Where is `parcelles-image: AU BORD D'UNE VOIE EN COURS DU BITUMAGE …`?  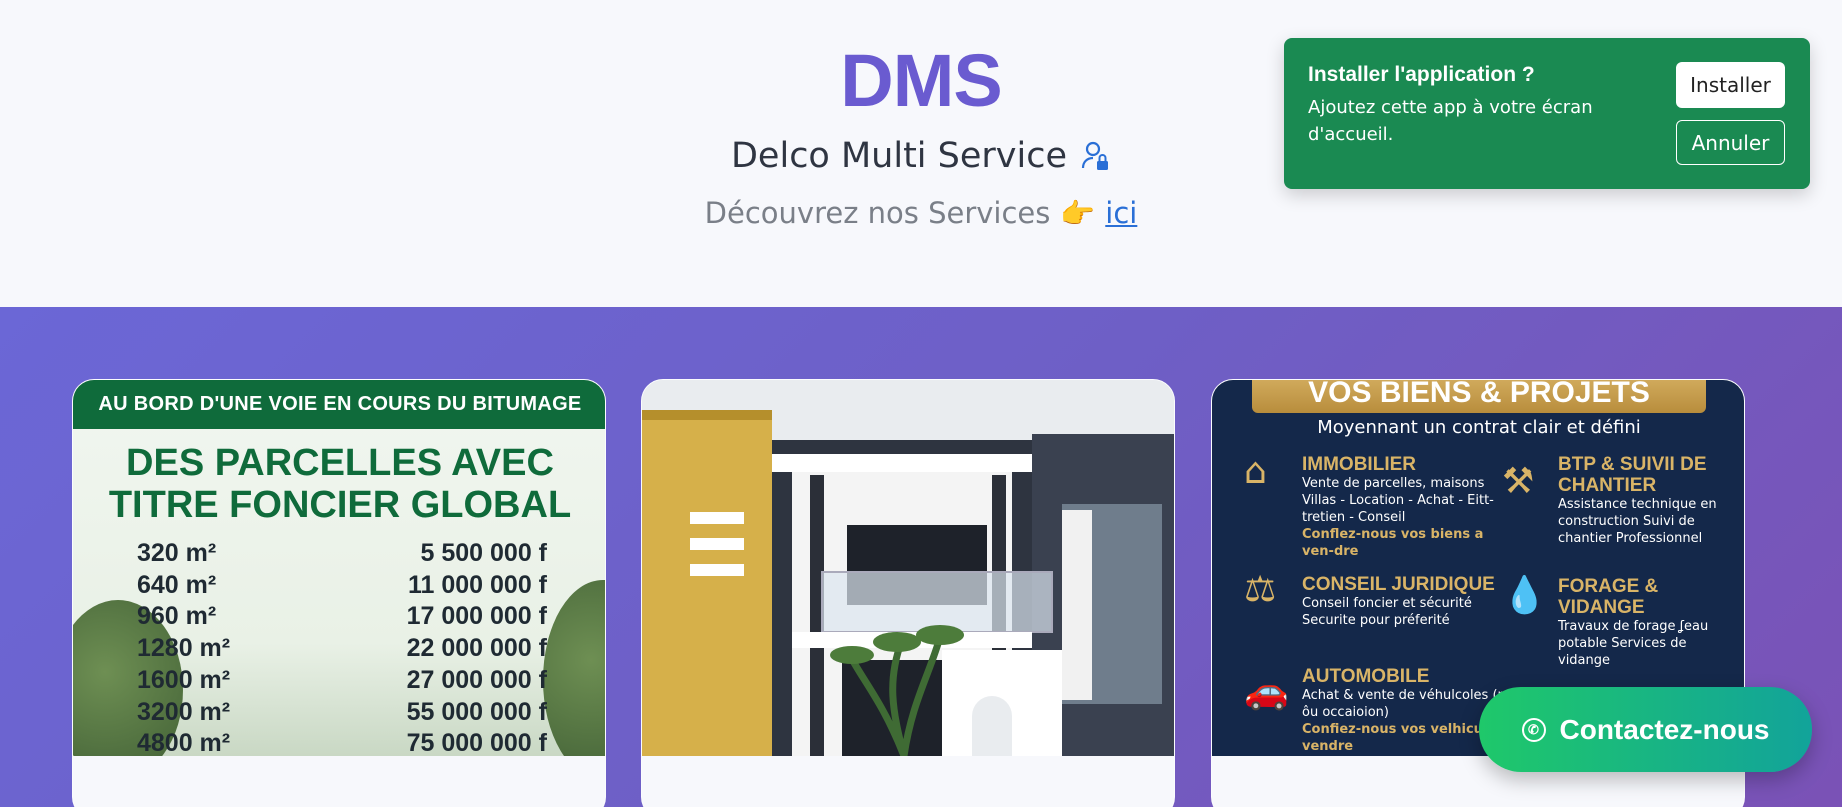
parcelles-image: AU BORD D'UNE VOIE EN COURS DU BITUMAGE … is located at coordinates (339, 568).